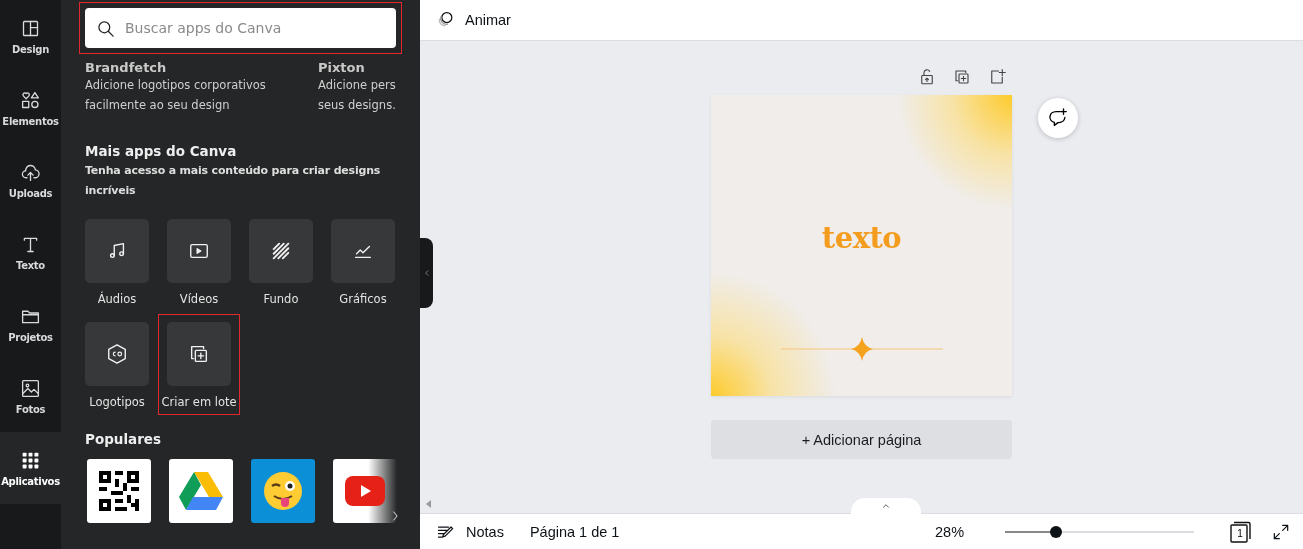  Describe the element at coordinates (357, 85) in the screenshot. I see `app-description: Adicione pers` at that location.